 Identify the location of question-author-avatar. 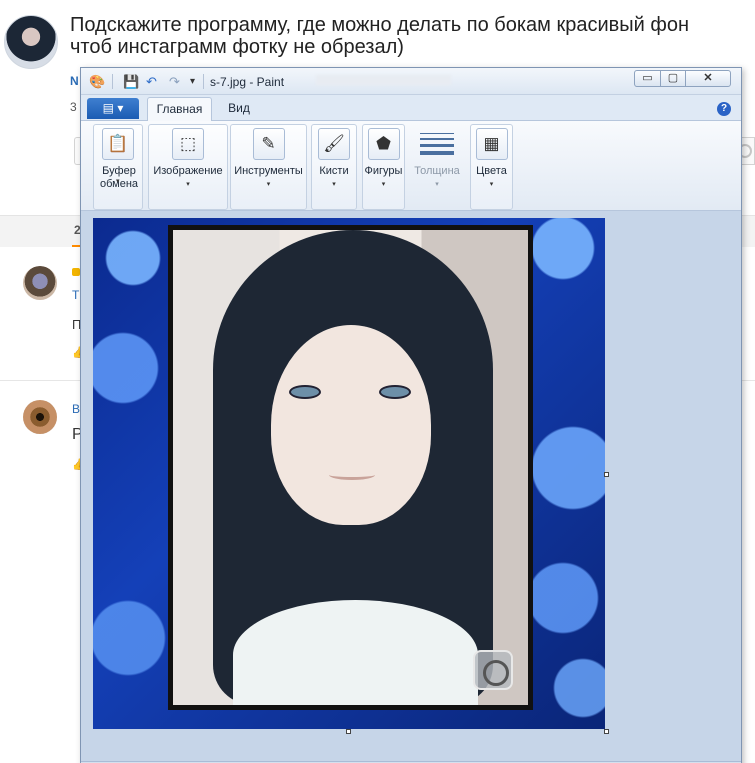
(31, 42).